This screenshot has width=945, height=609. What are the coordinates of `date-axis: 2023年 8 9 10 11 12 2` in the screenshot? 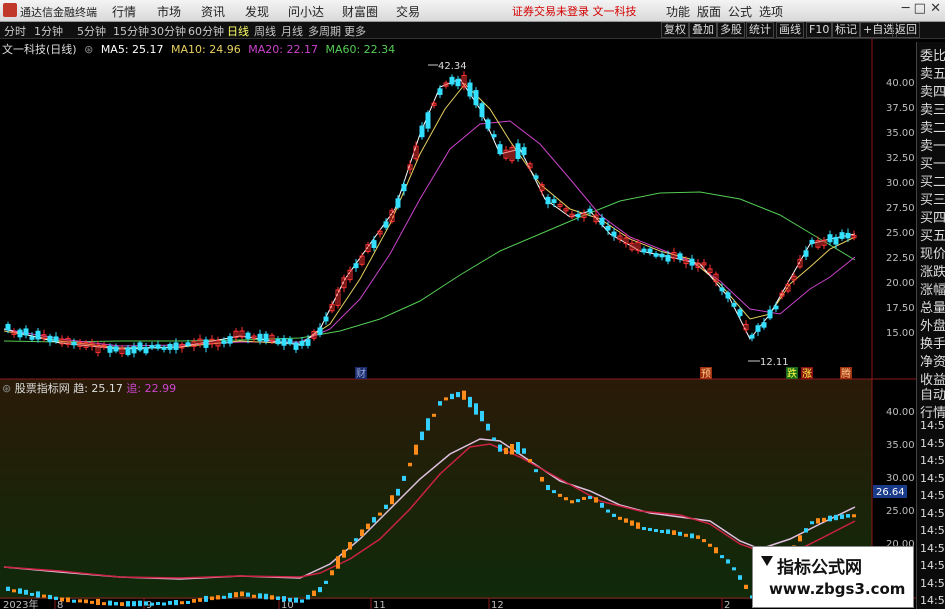 It's located at (366, 603).